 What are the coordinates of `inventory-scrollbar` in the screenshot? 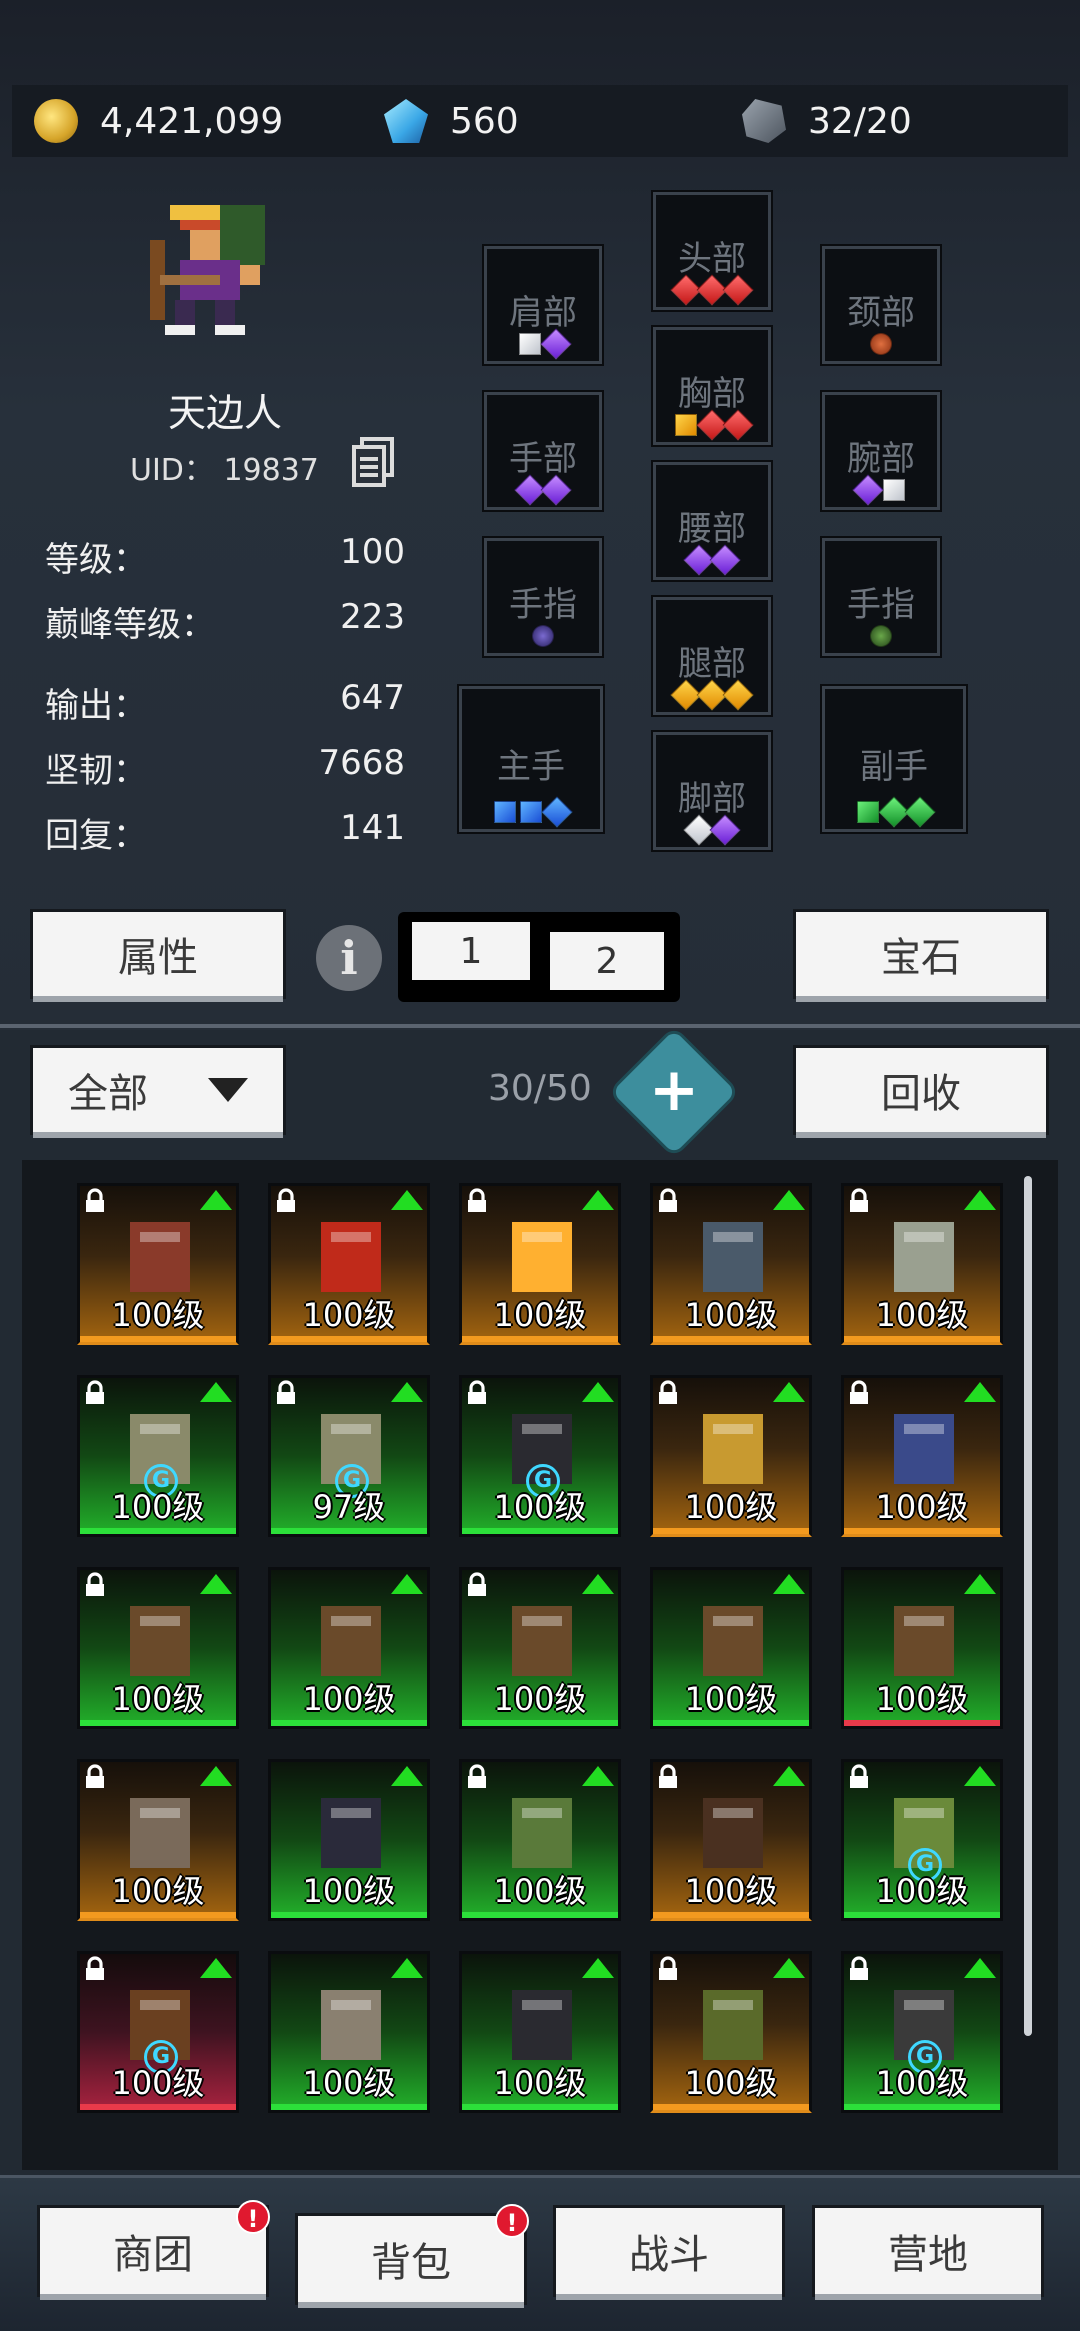 It's located at (1028, 1606).